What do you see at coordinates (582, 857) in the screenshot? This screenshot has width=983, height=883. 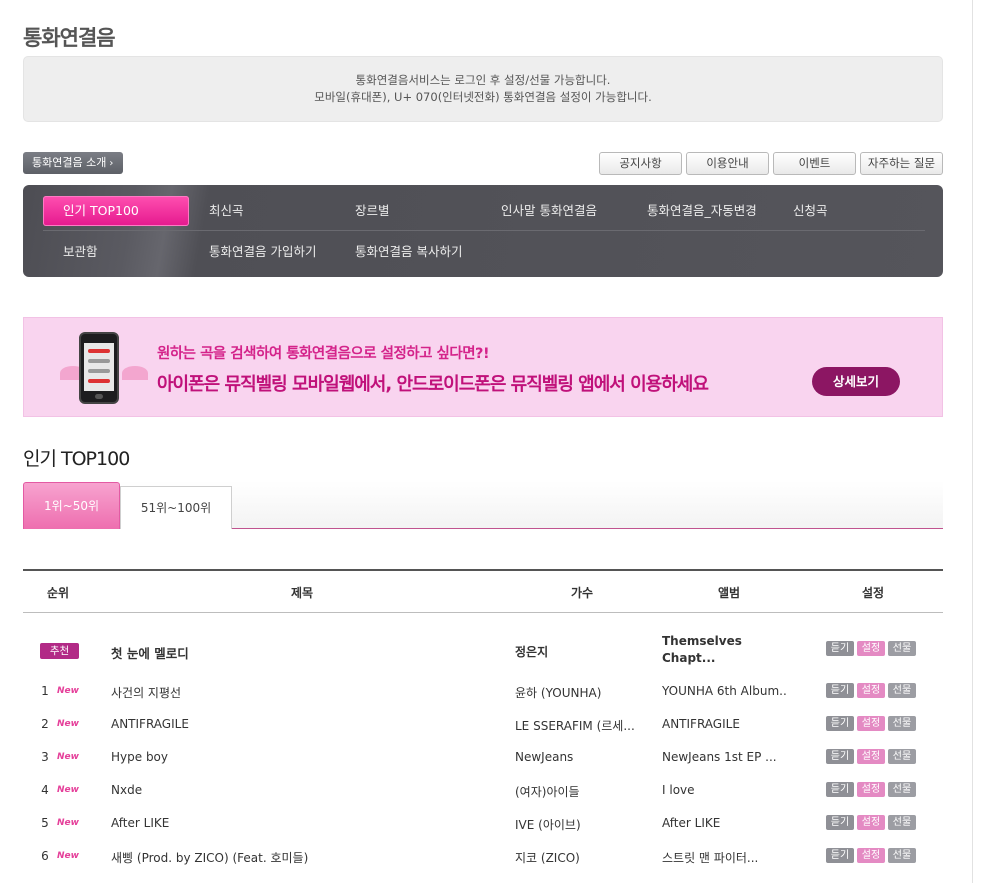 I see `artist-link: 지코 (ZICO)` at bounding box center [582, 857].